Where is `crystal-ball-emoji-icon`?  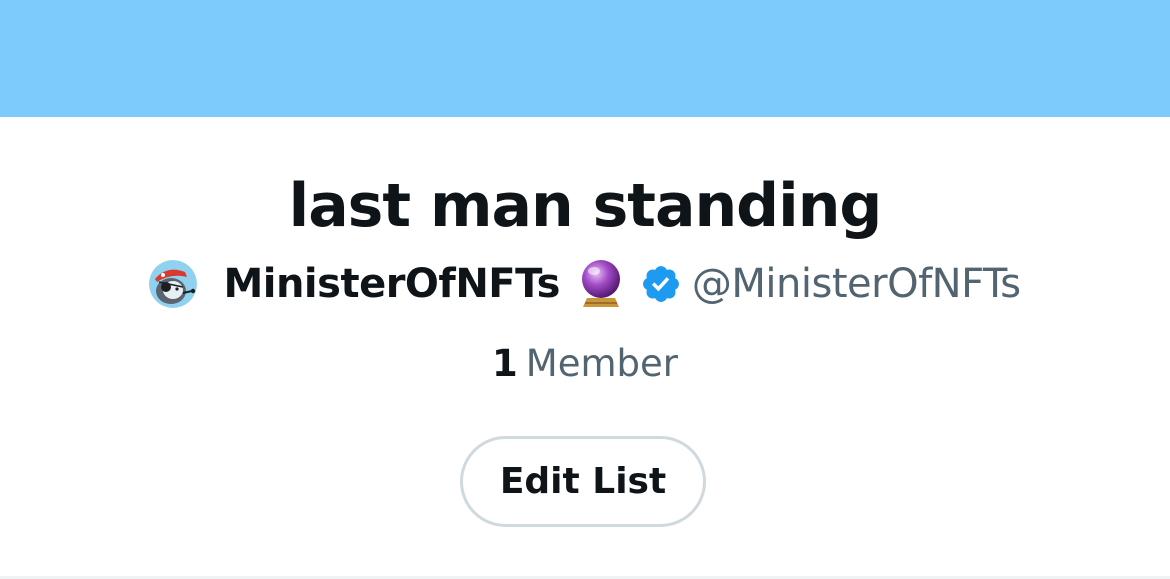 crystal-ball-emoji-icon is located at coordinates (600, 283).